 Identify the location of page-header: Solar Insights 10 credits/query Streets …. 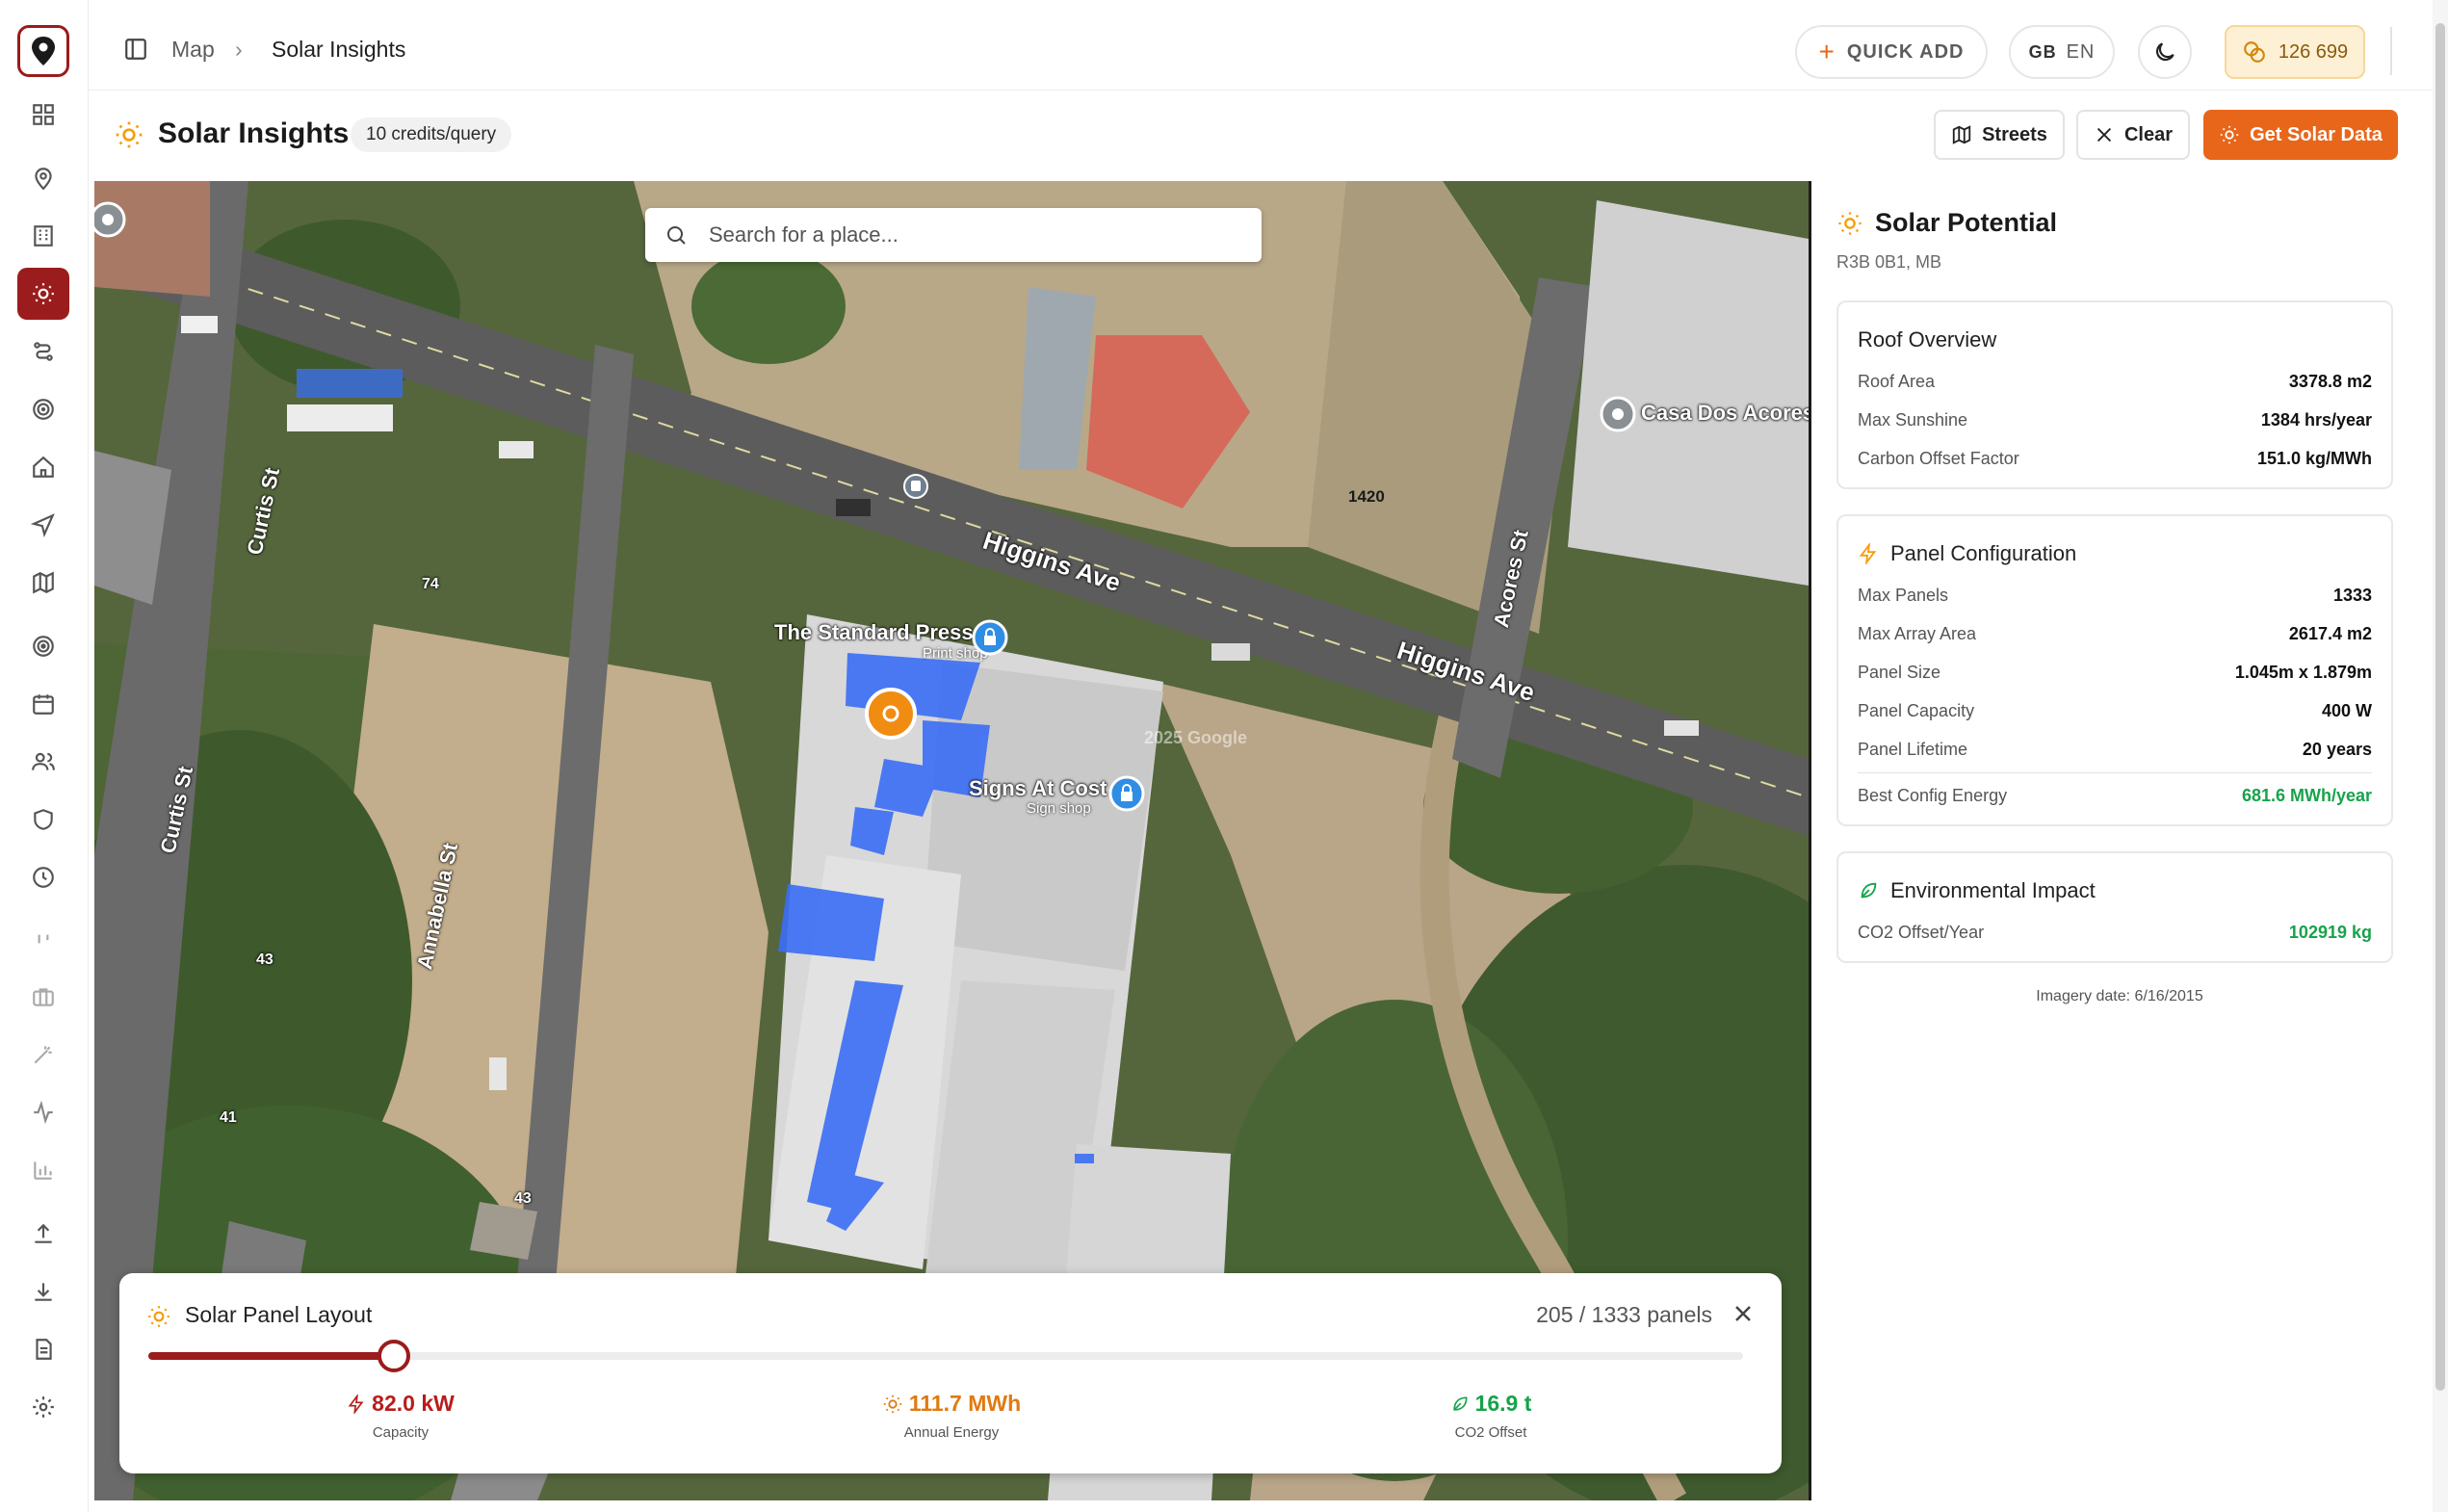
(1269, 135).